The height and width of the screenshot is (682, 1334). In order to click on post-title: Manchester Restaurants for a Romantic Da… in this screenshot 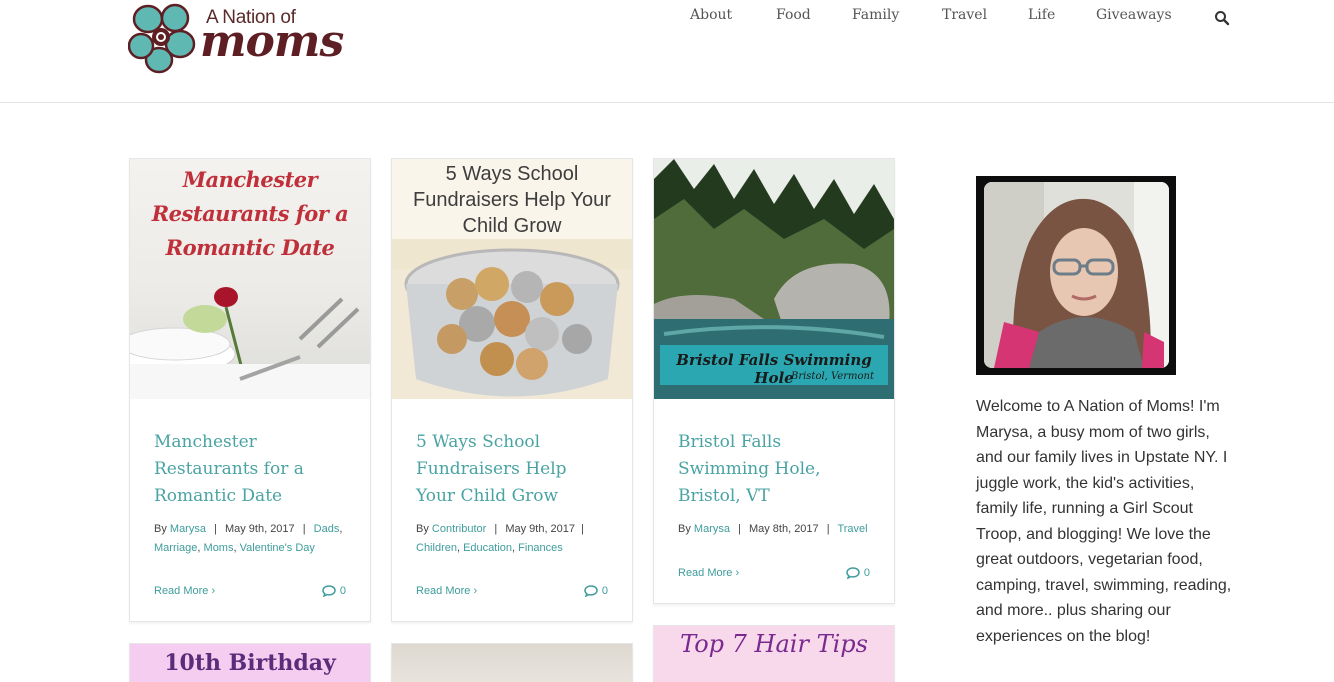, I will do `click(250, 469)`.